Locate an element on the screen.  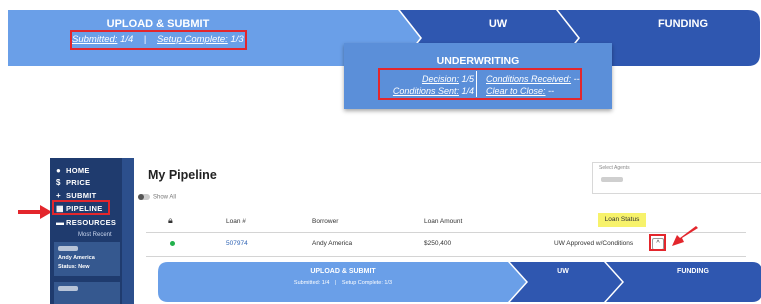
sidebar-item-submit: + SUBMIT is located at coordinates (76, 195).